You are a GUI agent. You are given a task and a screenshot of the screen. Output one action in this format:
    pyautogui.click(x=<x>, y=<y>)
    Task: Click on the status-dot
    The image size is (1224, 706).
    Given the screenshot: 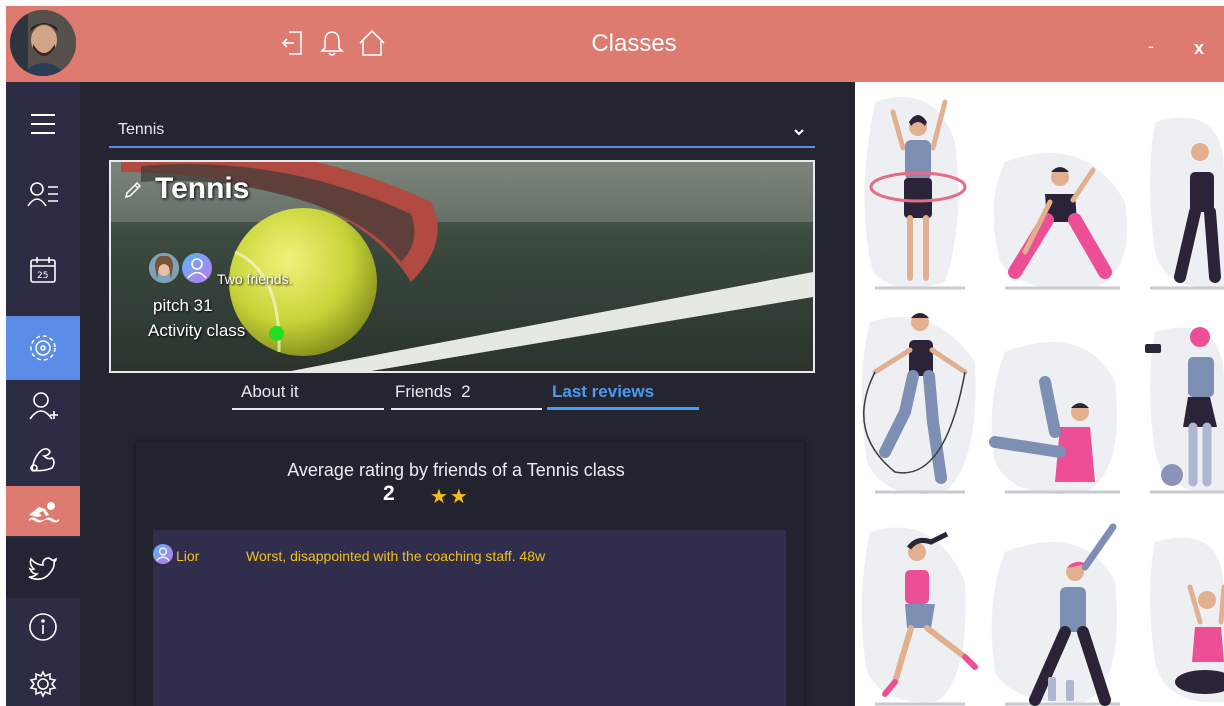 What is the action you would take?
    pyautogui.click(x=276, y=333)
    